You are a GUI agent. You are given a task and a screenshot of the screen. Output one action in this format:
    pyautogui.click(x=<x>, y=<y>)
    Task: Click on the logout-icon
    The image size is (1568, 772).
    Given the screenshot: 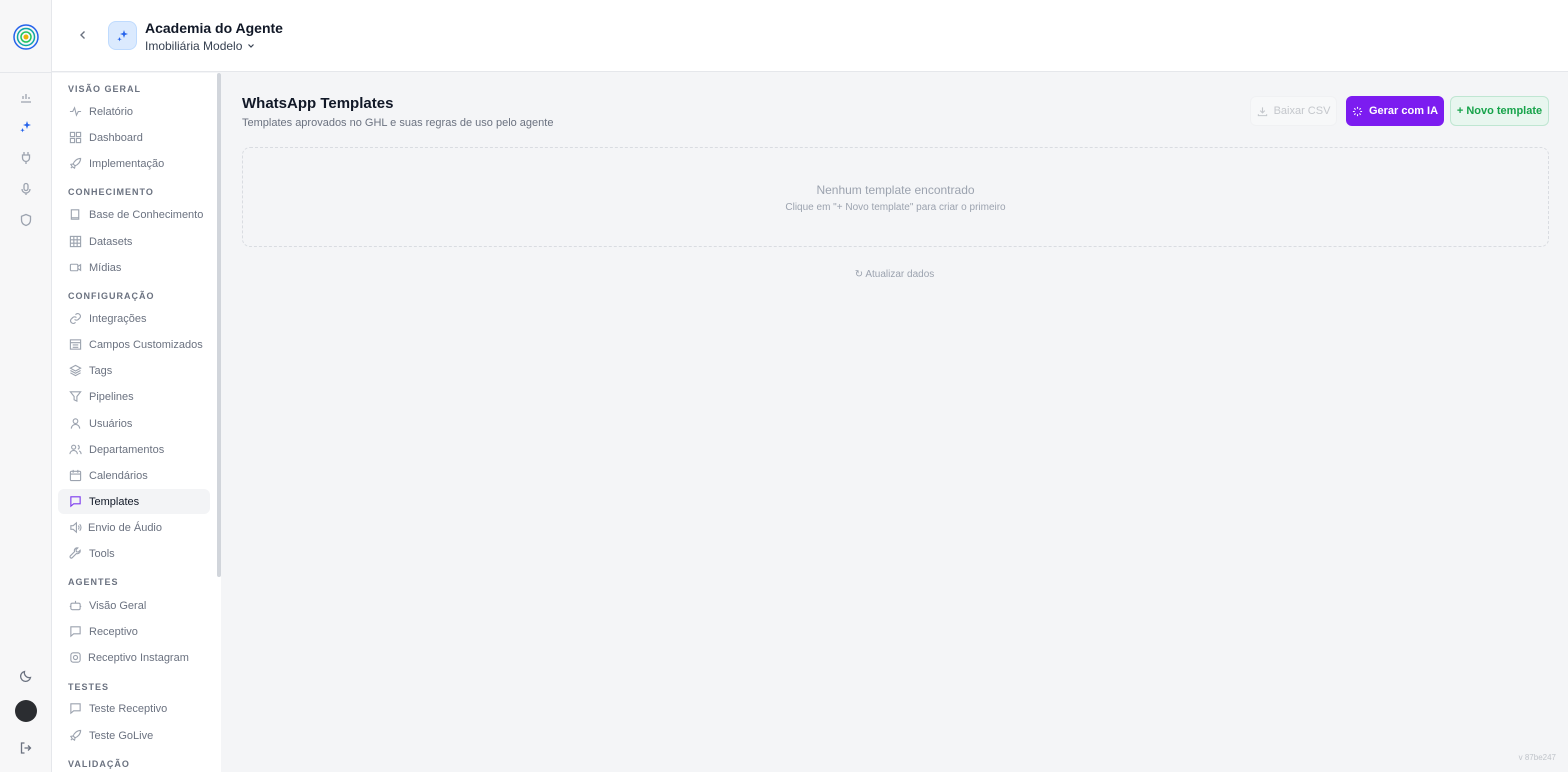 What is the action you would take?
    pyautogui.click(x=26, y=748)
    